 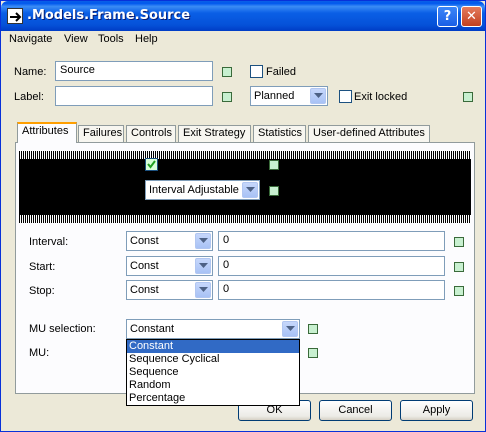 What do you see at coordinates (42, 267) in the screenshot?
I see `start-label: Start:` at bounding box center [42, 267].